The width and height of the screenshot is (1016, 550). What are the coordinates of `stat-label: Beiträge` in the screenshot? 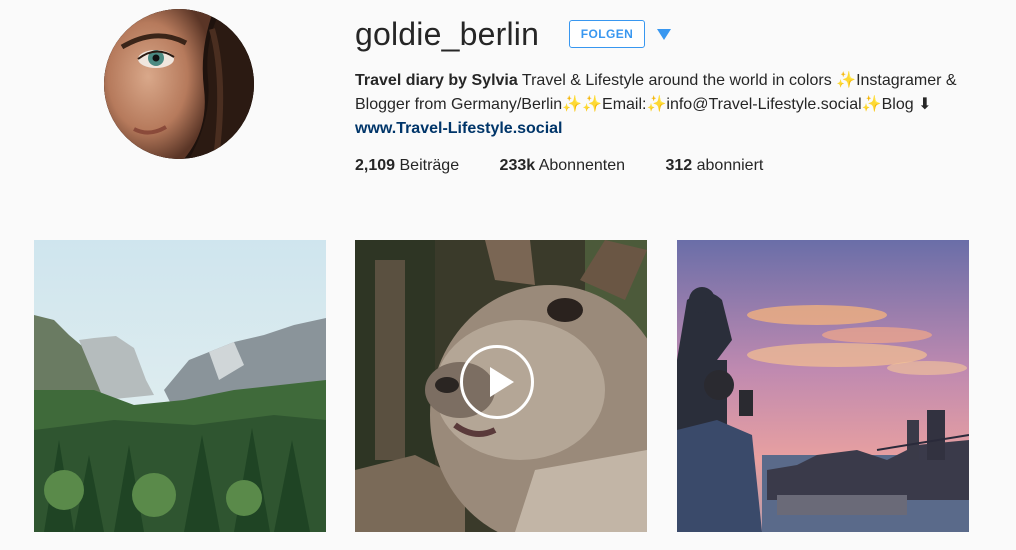 It's located at (427, 165).